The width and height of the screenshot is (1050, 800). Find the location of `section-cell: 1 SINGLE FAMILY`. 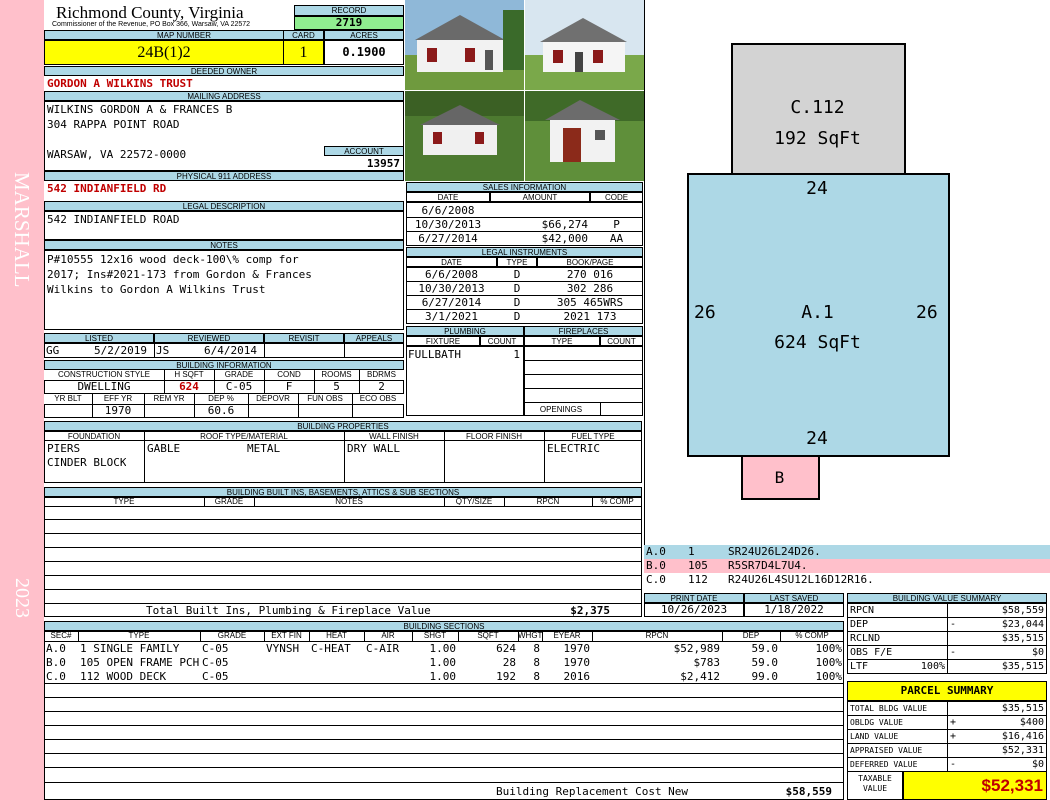

section-cell: 1 SINGLE FAMILY is located at coordinates (130, 648).